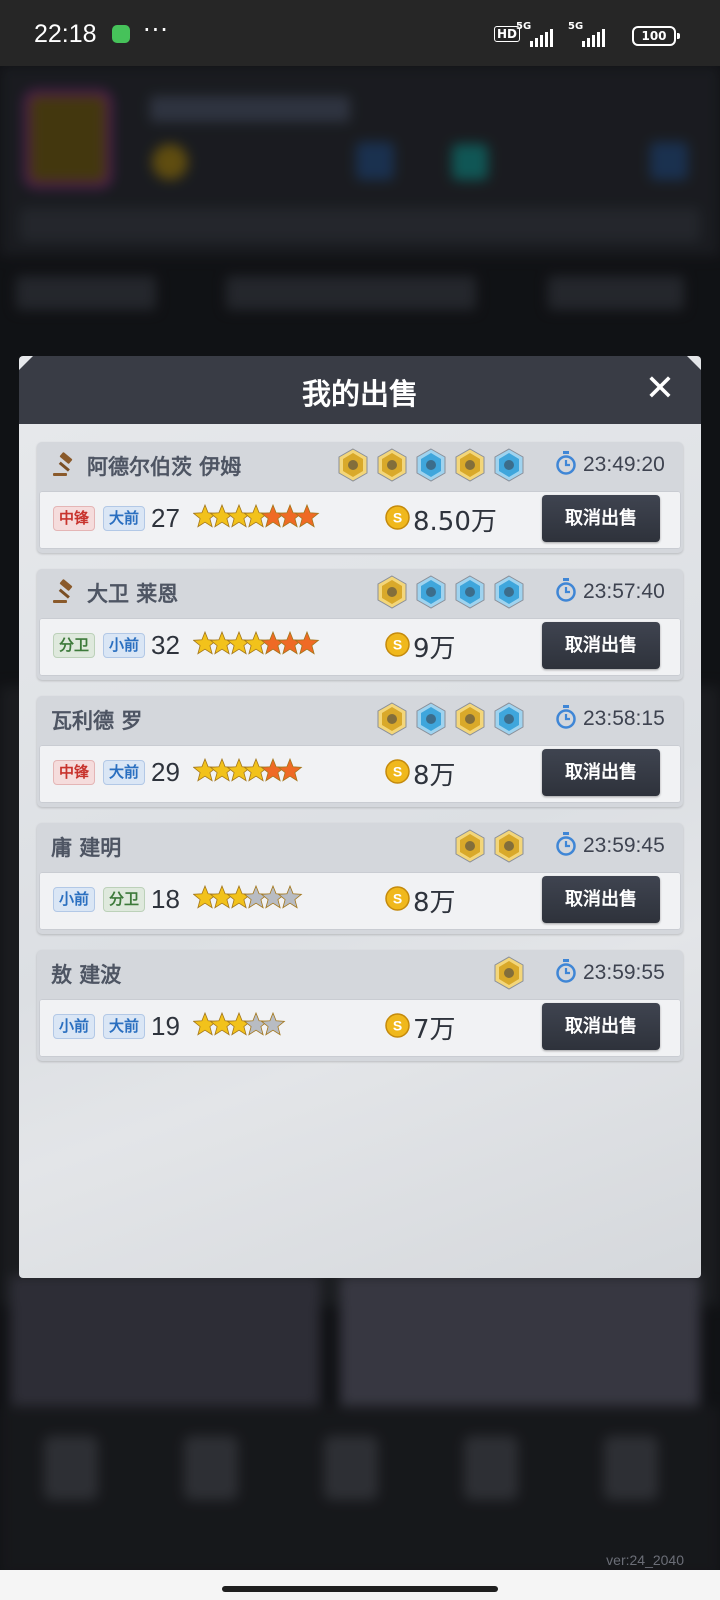 The height and width of the screenshot is (1600, 720). Describe the element at coordinates (360, 1589) in the screenshot. I see `home-indicator` at that location.